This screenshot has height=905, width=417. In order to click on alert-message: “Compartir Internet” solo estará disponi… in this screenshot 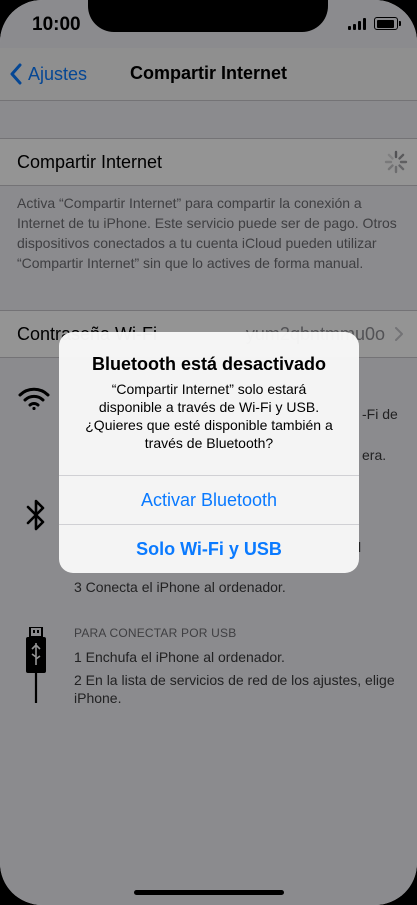, I will do `click(209, 416)`.